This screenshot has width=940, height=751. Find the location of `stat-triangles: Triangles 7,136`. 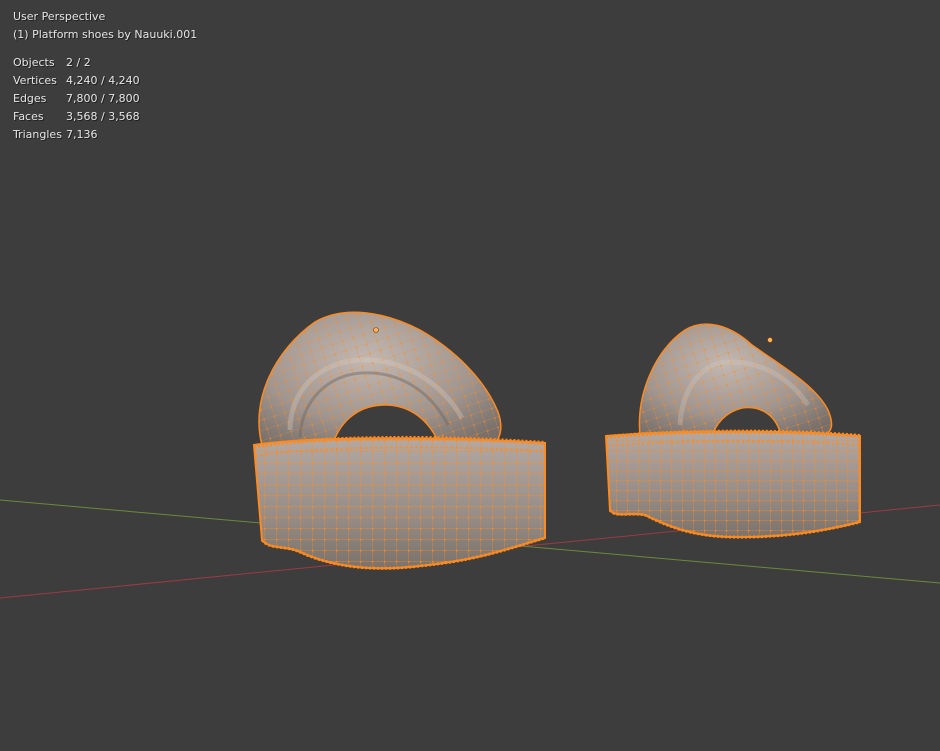

stat-triangles: Triangles 7,136 is located at coordinates (105, 135).